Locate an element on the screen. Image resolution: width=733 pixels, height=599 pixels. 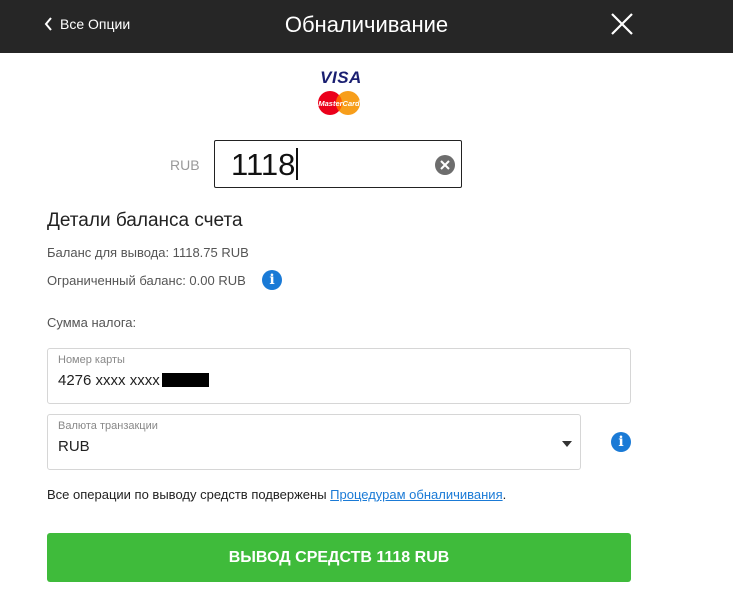
transaction-currency-label: Валюта транзакции is located at coordinates (108, 426).